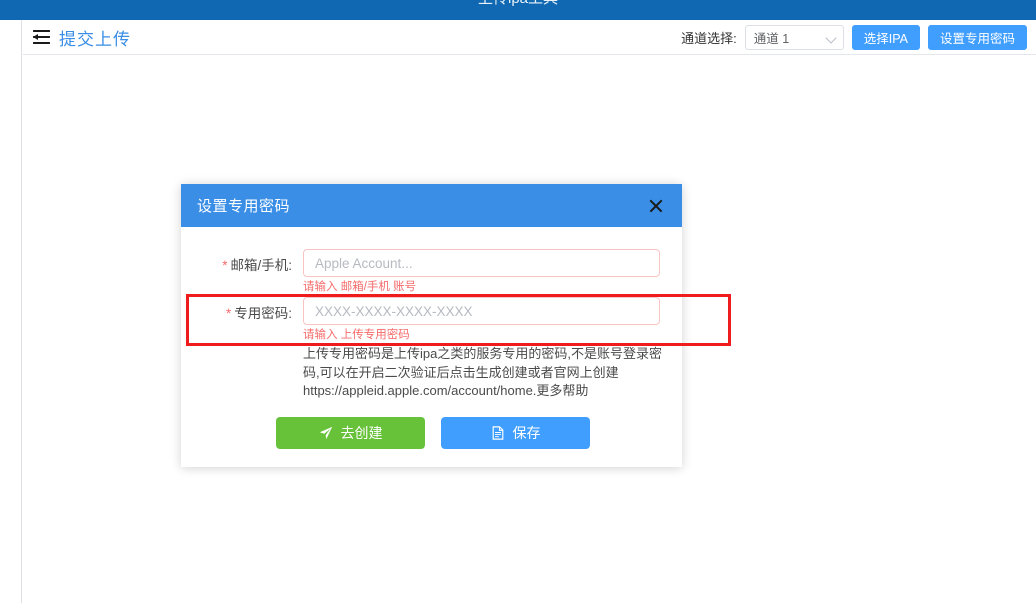 The height and width of the screenshot is (603, 1036). Describe the element at coordinates (95, 39) in the screenshot. I see `page-title: 提交上传` at that location.